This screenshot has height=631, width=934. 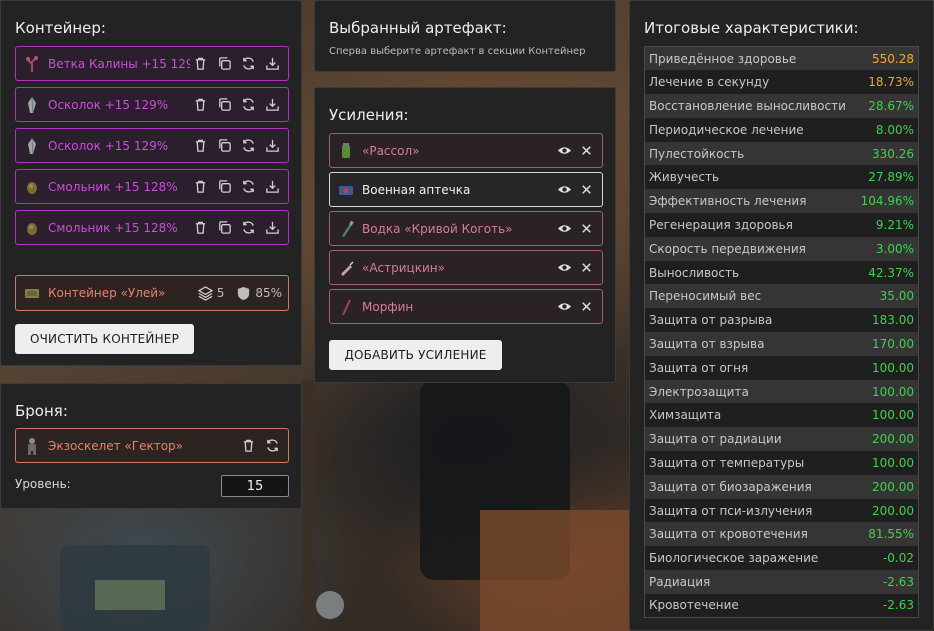 What do you see at coordinates (346, 150) in the screenshot?
I see `jar-icon` at bounding box center [346, 150].